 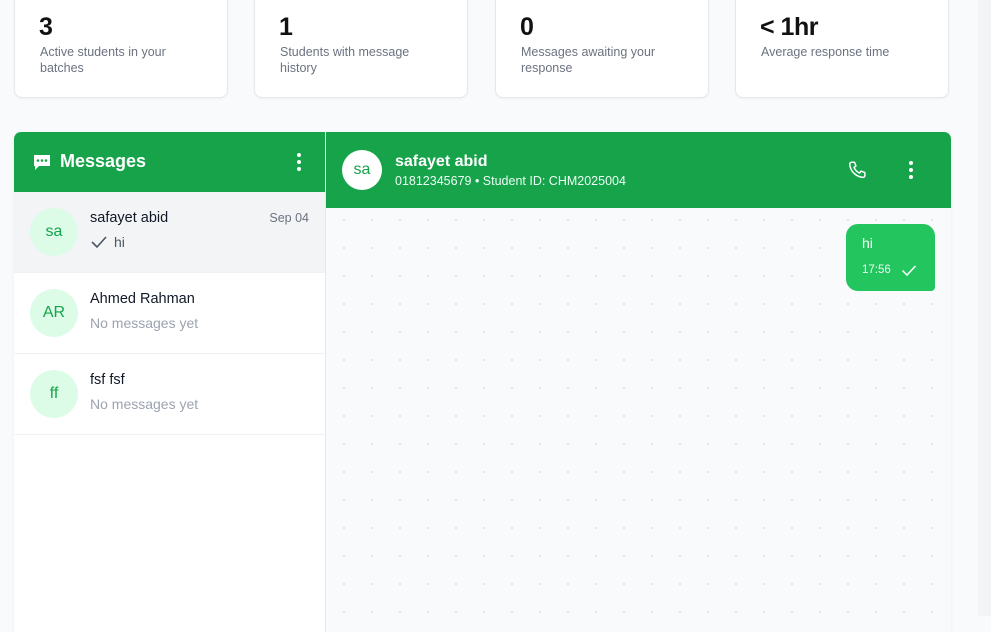 I want to click on conversation-name: safayet abid, so click(x=129, y=218).